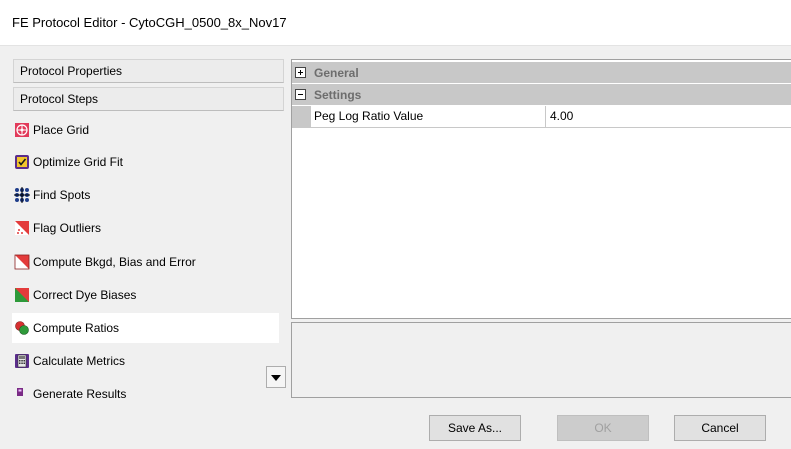 The image size is (791, 449). I want to click on step-compute-ratios: Compute Ratios, so click(145, 328).